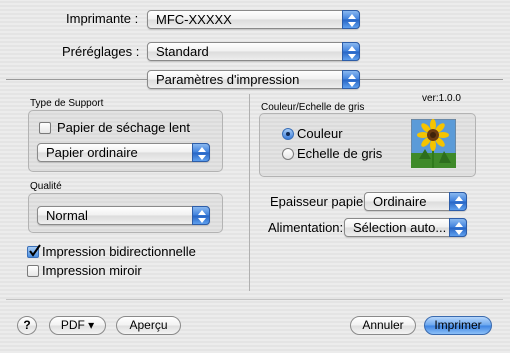  Describe the element at coordinates (228, 79) in the screenshot. I see `panel-value: Paramètres d'impression` at that location.